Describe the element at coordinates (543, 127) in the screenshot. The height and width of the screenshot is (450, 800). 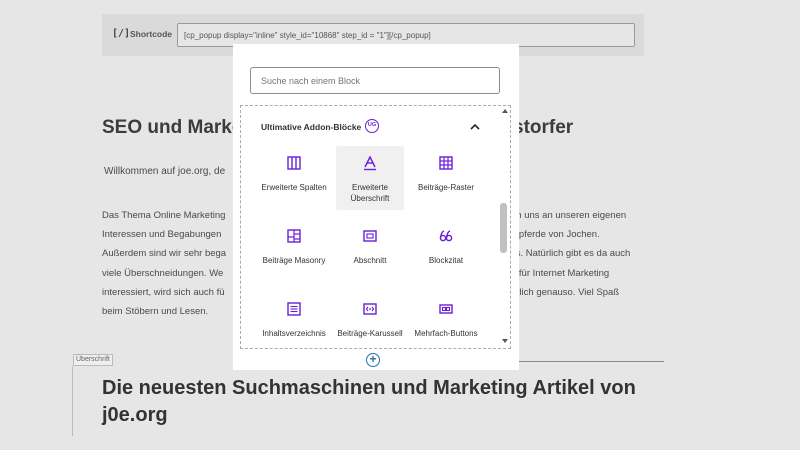
I see `post-heading-right: storfer` at that location.